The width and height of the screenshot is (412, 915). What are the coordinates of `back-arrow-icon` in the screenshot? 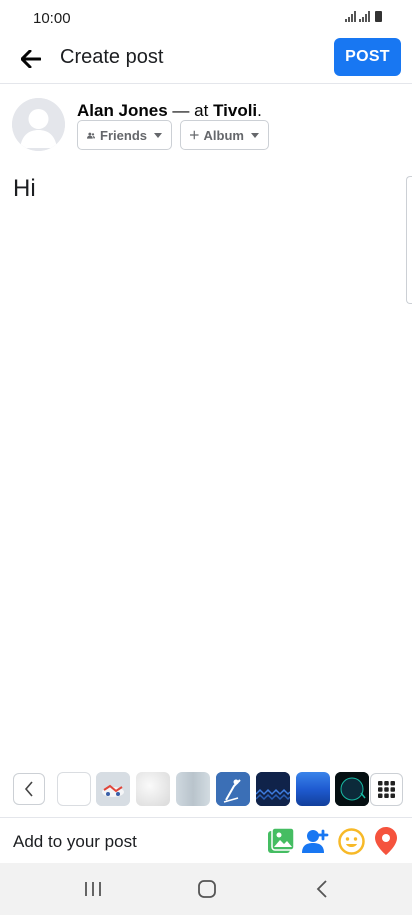 It's located at (31, 59).